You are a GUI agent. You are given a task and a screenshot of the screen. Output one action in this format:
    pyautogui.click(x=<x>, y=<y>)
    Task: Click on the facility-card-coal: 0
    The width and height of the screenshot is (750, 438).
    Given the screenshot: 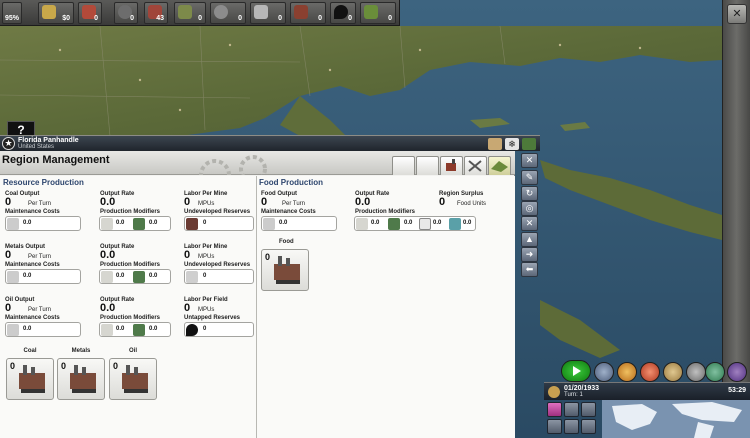 What is the action you would take?
    pyautogui.click(x=30, y=379)
    